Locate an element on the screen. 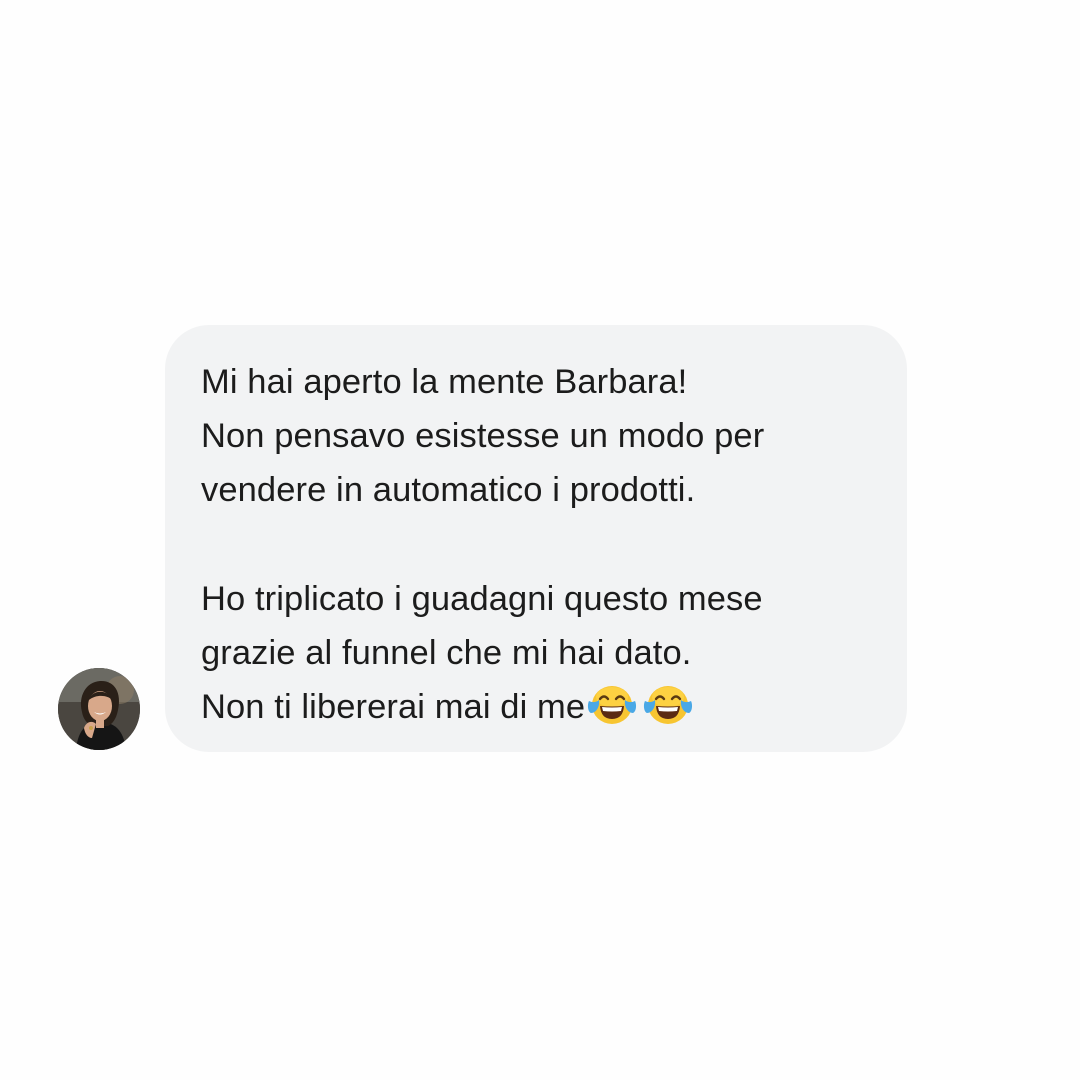  sender-avatar is located at coordinates (99, 709).